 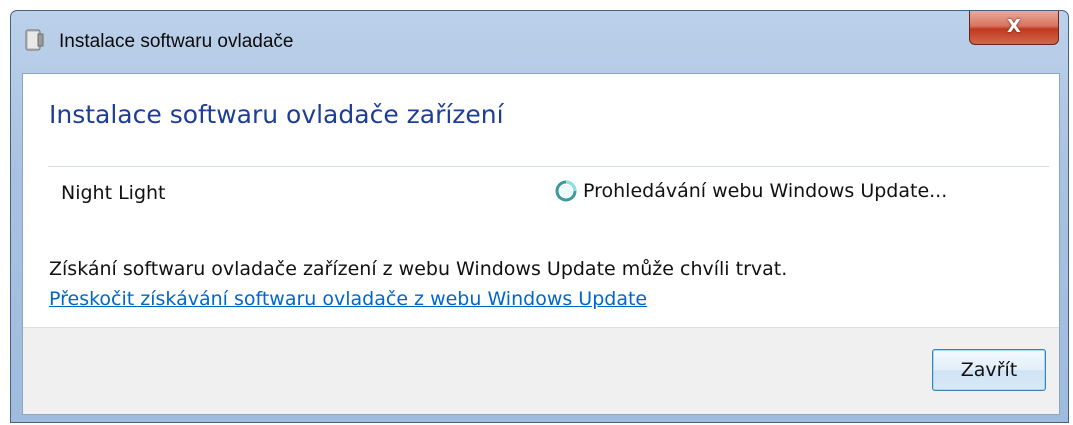 I want to click on window-title: Instalace softwaru ovladače, so click(x=176, y=41).